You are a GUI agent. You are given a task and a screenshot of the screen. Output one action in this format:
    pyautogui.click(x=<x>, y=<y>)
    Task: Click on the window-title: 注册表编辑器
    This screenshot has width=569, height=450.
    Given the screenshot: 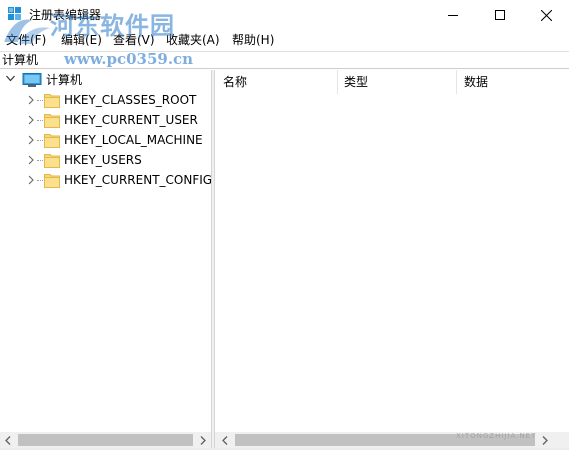 What is the action you would take?
    pyautogui.click(x=65, y=15)
    